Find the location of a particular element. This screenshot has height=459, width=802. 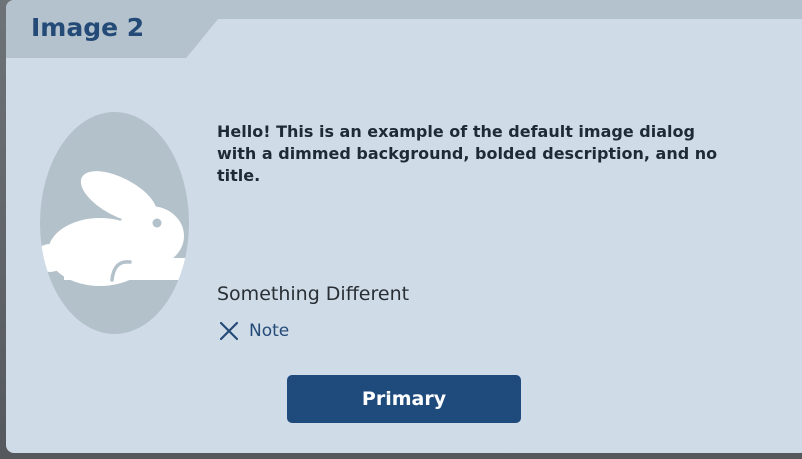

dialog-image is located at coordinates (114, 223).